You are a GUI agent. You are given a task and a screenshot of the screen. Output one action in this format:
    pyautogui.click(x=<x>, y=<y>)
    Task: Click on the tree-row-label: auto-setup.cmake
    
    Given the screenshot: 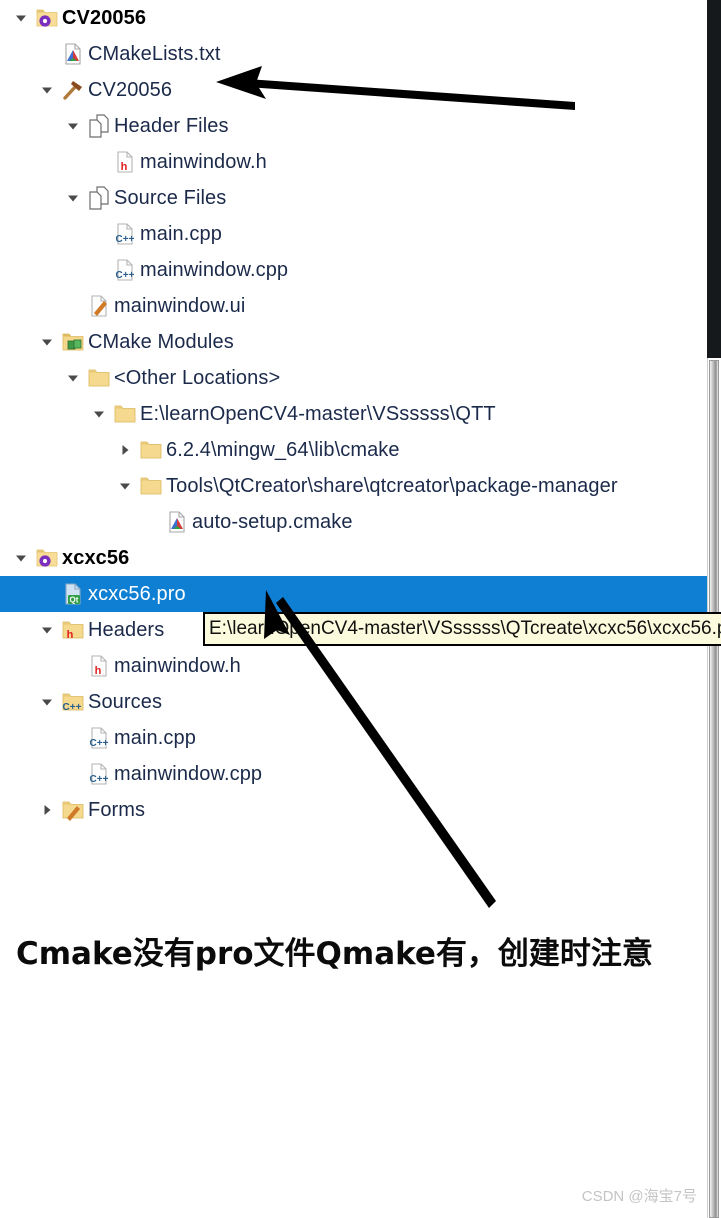 What is the action you would take?
    pyautogui.click(x=272, y=521)
    